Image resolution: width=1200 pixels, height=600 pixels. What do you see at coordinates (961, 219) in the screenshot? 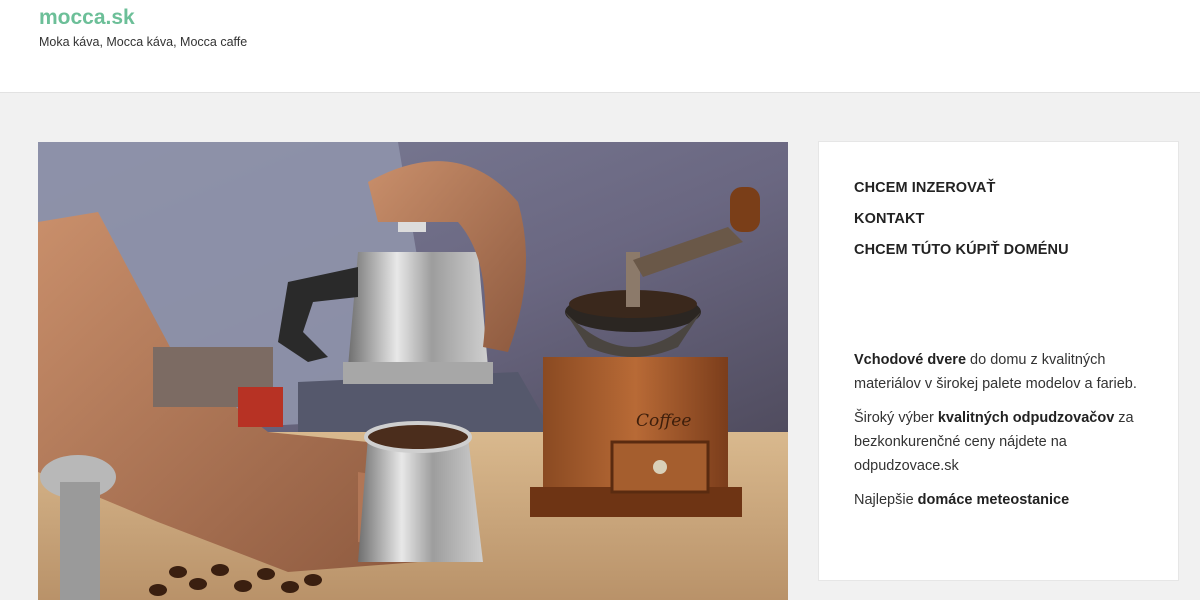
I see `menu-item-kontakt: KONTAKT` at bounding box center [961, 219].